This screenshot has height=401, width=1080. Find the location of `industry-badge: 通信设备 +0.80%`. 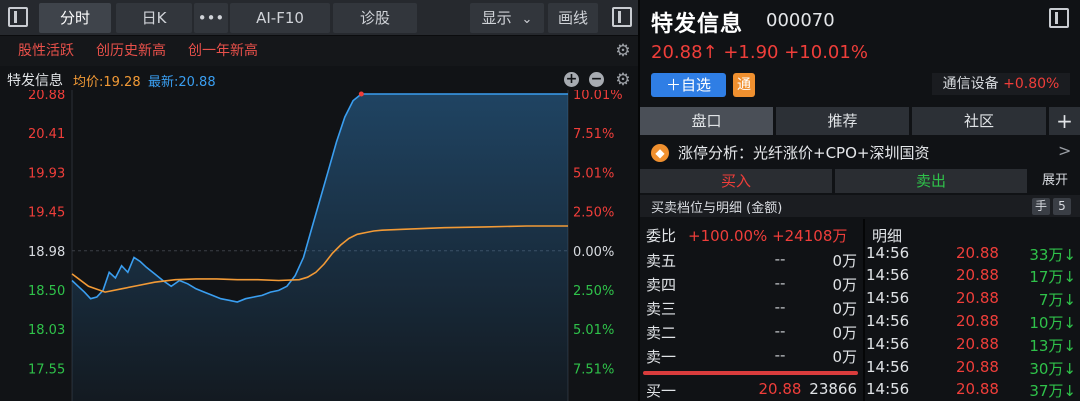

industry-badge: 通信设备 +0.80% is located at coordinates (1001, 84).